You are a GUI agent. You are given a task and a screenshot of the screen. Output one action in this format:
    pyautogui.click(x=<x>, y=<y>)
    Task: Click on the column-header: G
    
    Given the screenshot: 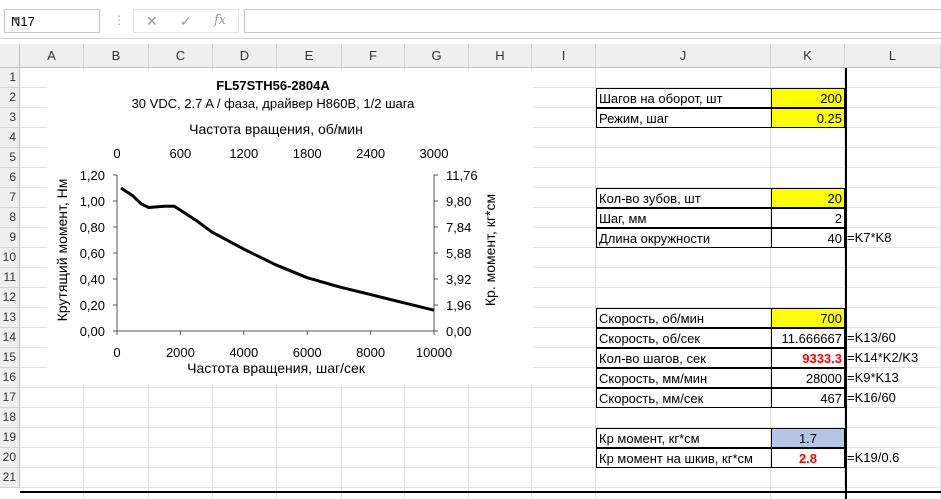 What is the action you would take?
    pyautogui.click(x=437, y=56)
    